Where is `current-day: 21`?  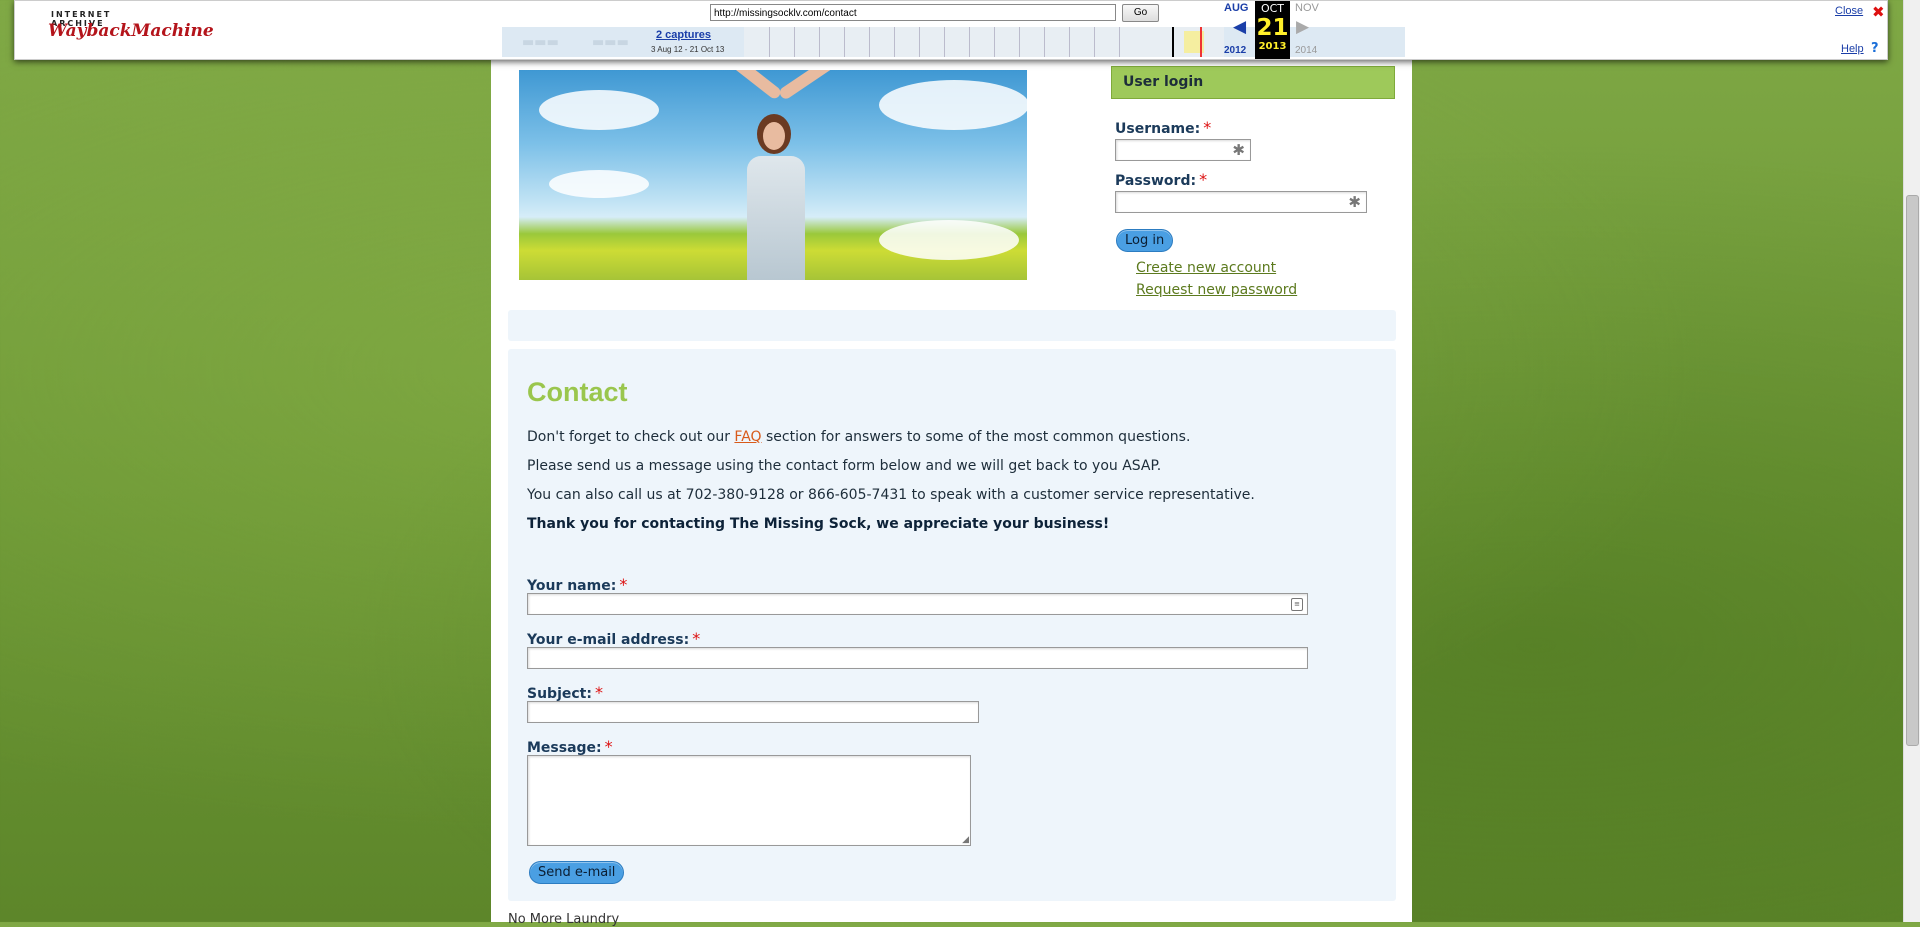
current-day: 21 is located at coordinates (1272, 28).